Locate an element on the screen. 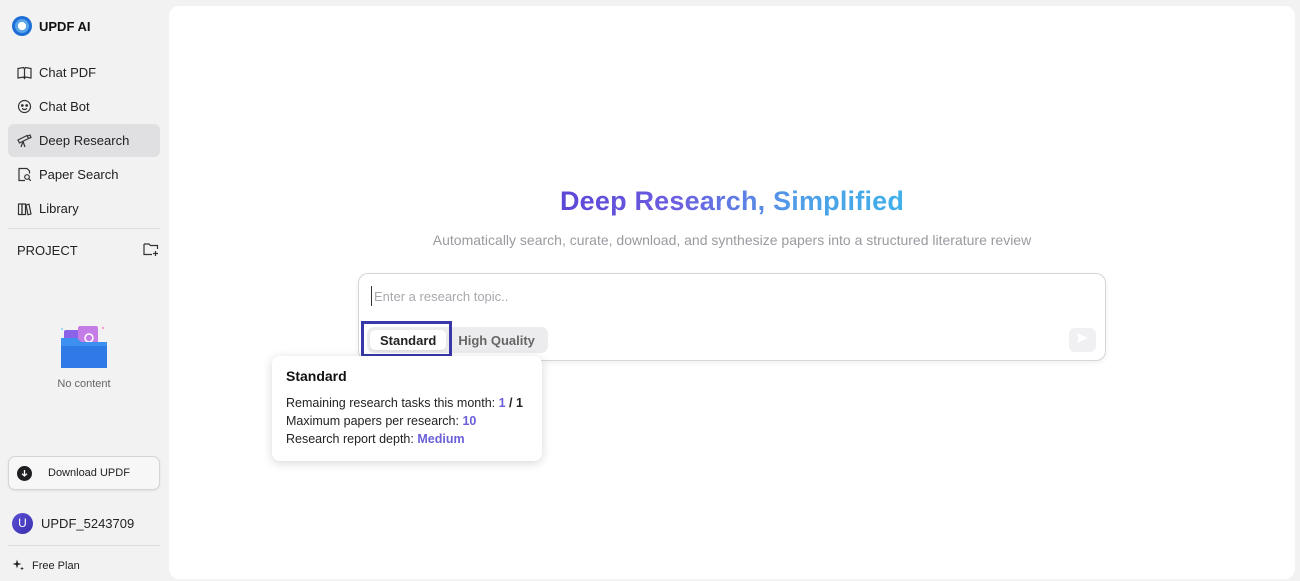  tooltip-value-used: 1 is located at coordinates (502, 403).